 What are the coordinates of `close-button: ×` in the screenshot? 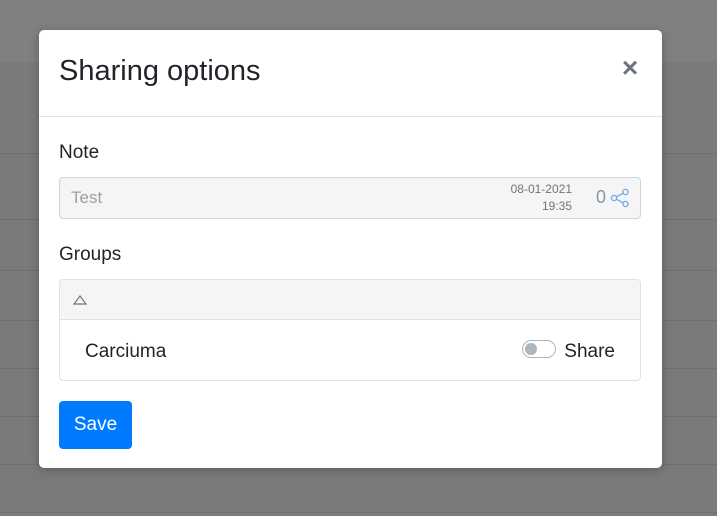 It's located at (630, 68).